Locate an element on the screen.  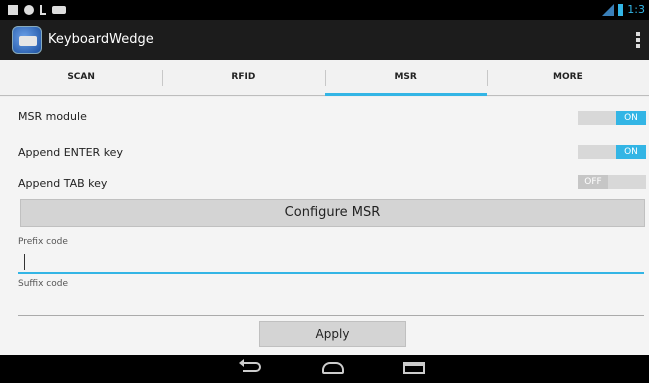
tab-bar: SCAN RFID MSR MORE is located at coordinates (324, 78).